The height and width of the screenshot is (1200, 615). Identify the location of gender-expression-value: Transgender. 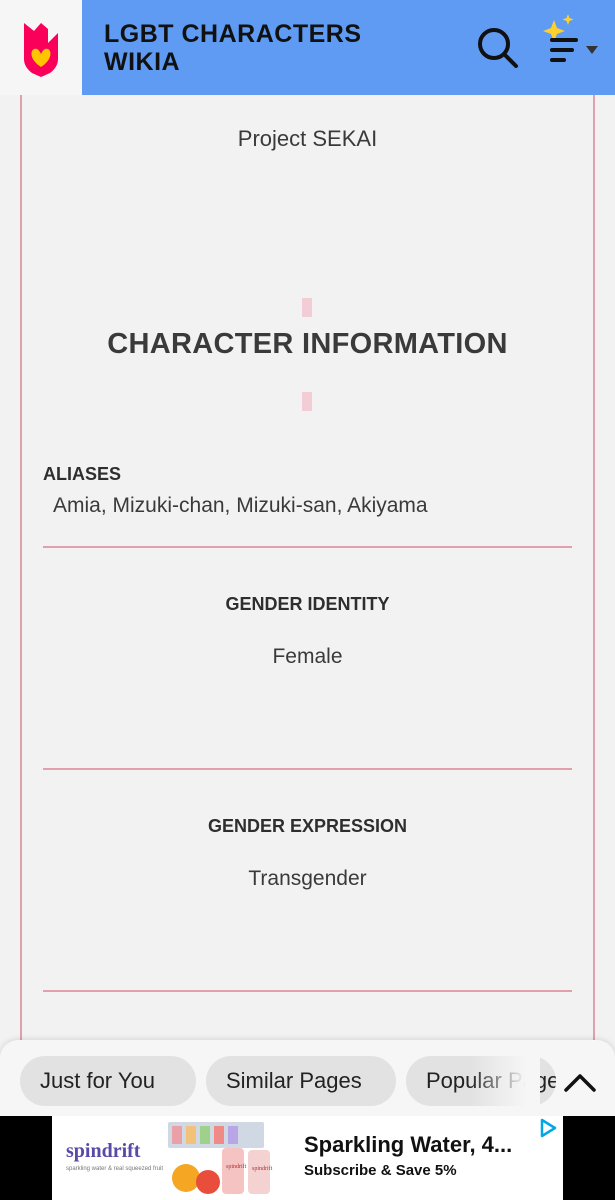
(307, 878).